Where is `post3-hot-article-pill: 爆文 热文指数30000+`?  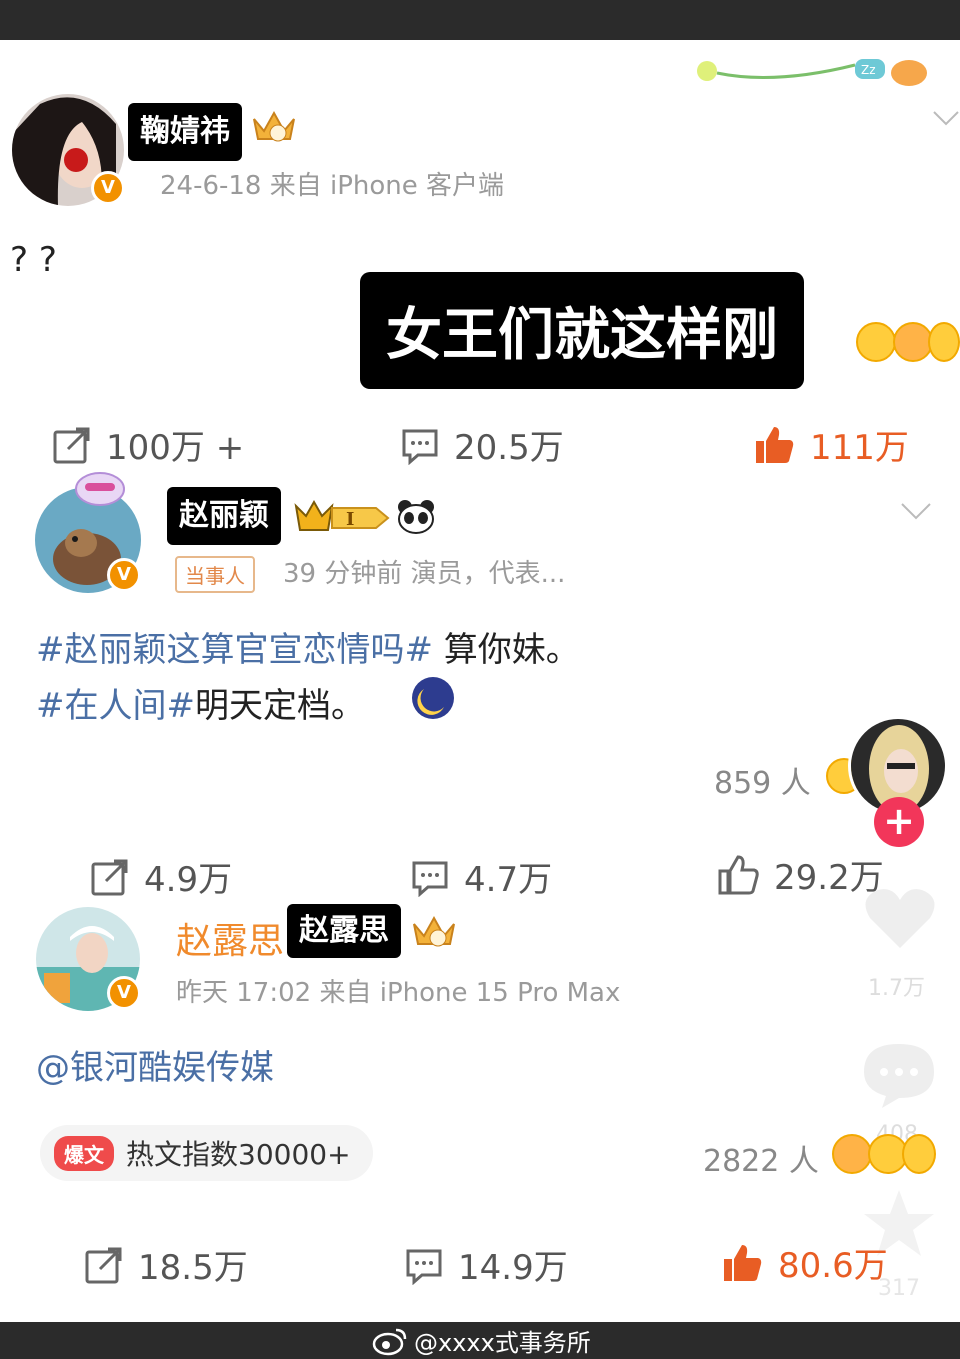
post3-hot-article-pill: 爆文 热文指数30000+ is located at coordinates (206, 1153).